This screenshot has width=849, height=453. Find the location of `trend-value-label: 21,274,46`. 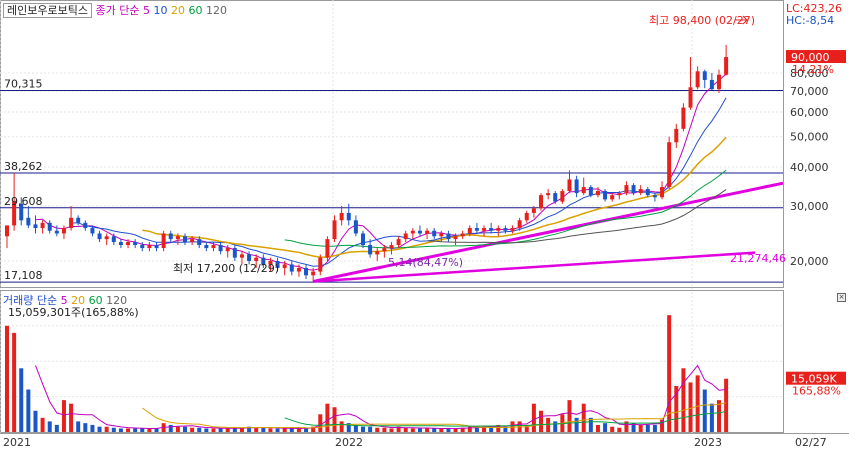

trend-value-label: 21,274,46 is located at coordinates (758, 258).